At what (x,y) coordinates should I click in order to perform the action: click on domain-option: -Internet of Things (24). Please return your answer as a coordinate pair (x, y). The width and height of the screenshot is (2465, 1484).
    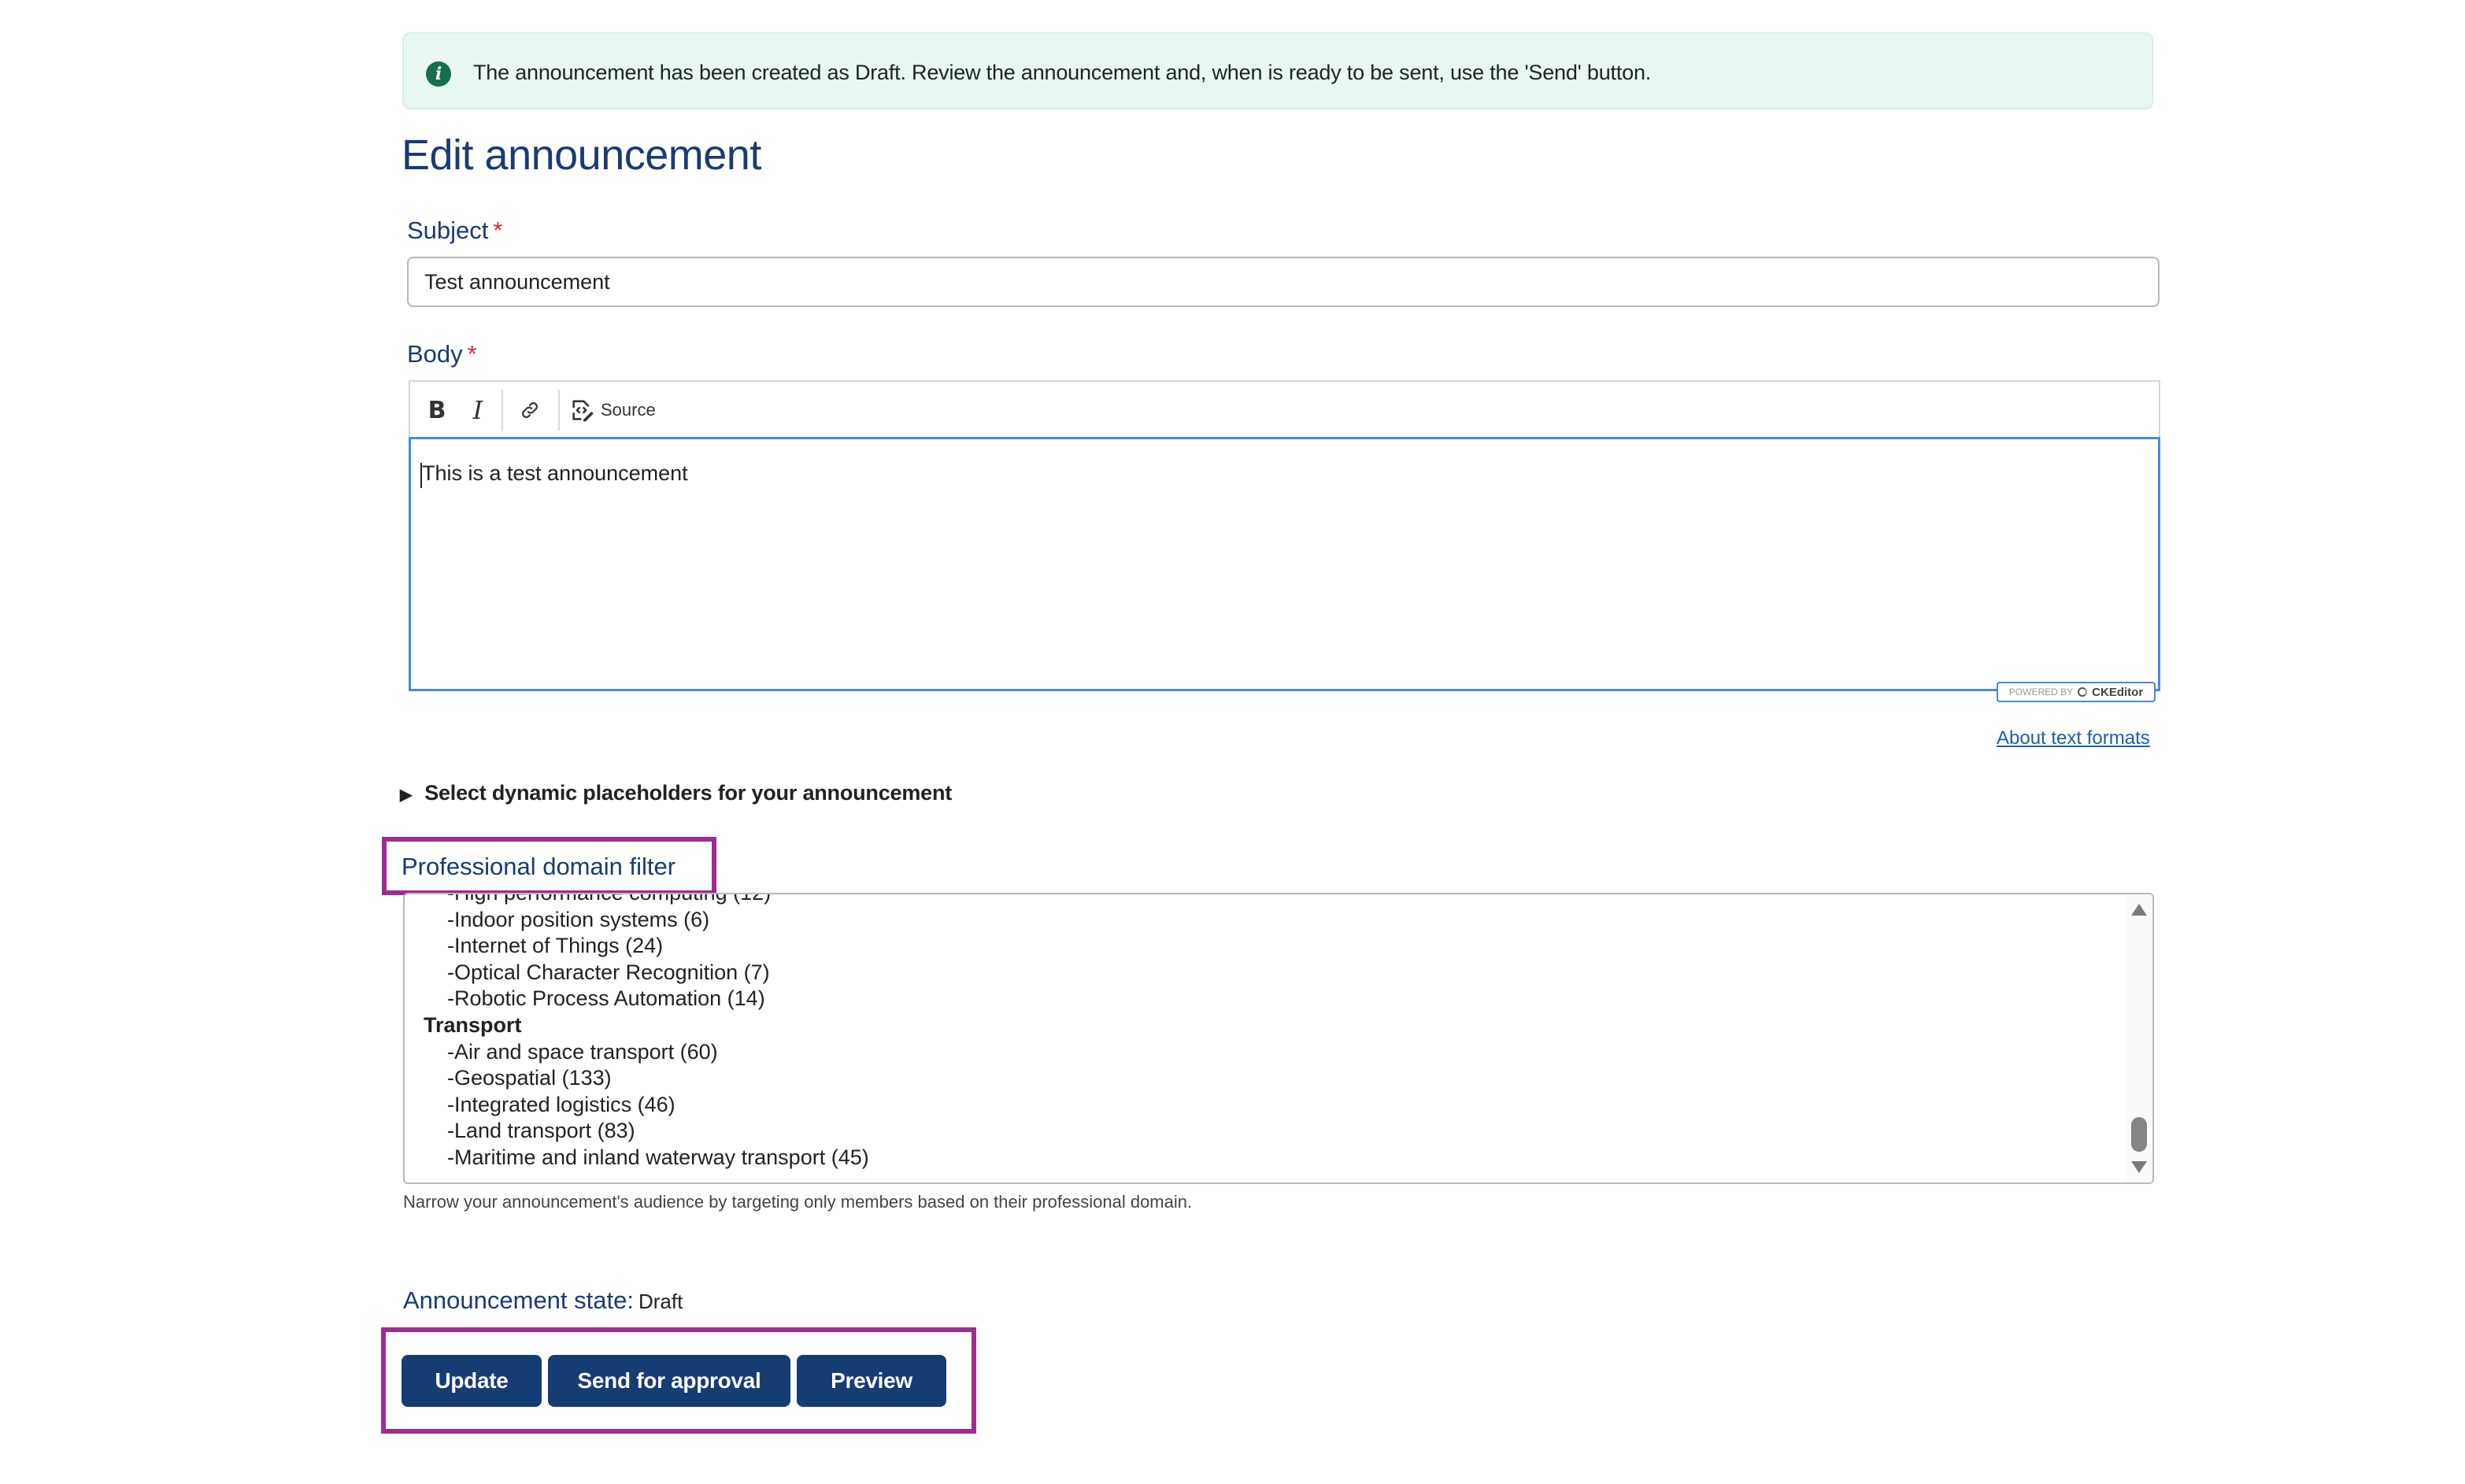
    Looking at the image, I should click on (1263, 946).